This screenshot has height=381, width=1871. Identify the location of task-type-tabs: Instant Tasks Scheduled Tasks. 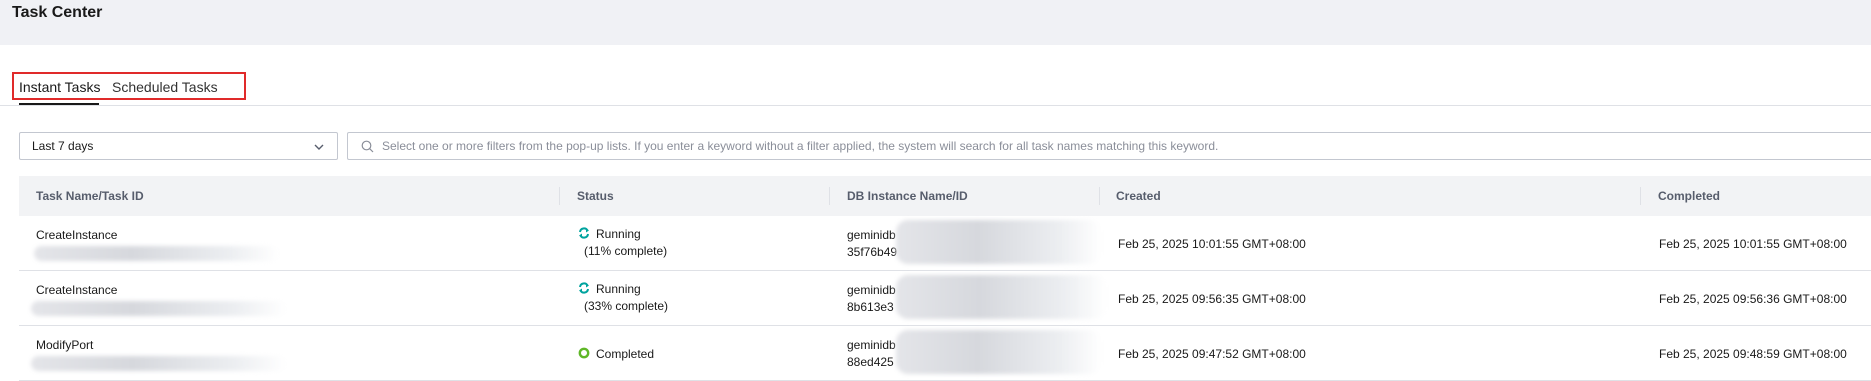
(129, 86).